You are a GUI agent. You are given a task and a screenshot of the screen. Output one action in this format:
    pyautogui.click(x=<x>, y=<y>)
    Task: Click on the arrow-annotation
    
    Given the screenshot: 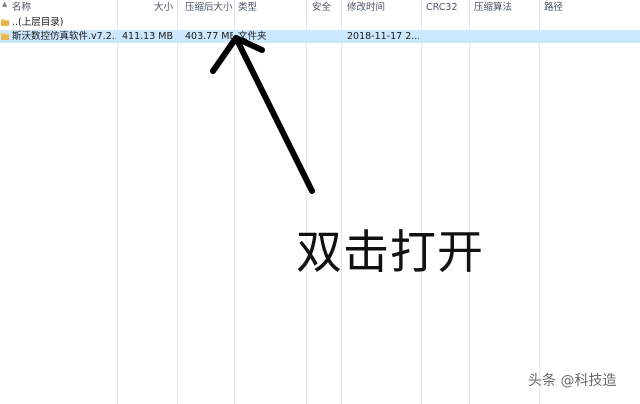 What is the action you would take?
    pyautogui.click(x=262, y=114)
    